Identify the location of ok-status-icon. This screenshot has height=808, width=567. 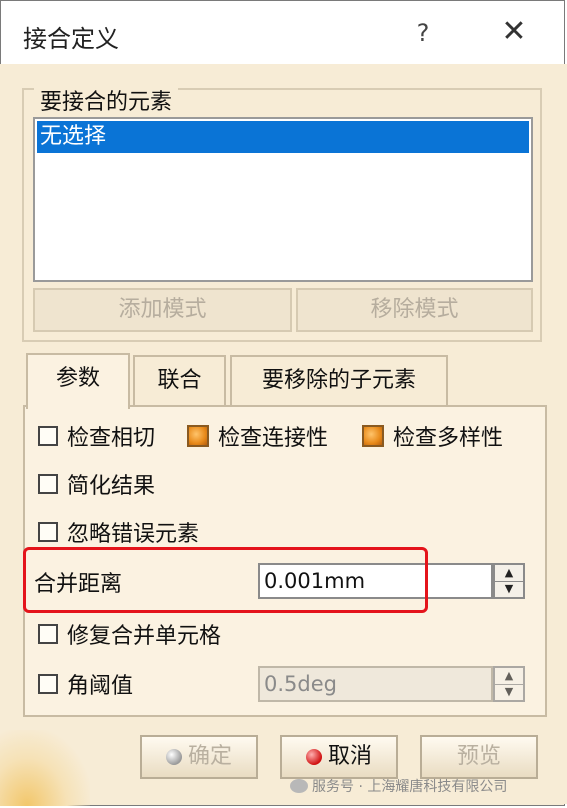
(173, 757).